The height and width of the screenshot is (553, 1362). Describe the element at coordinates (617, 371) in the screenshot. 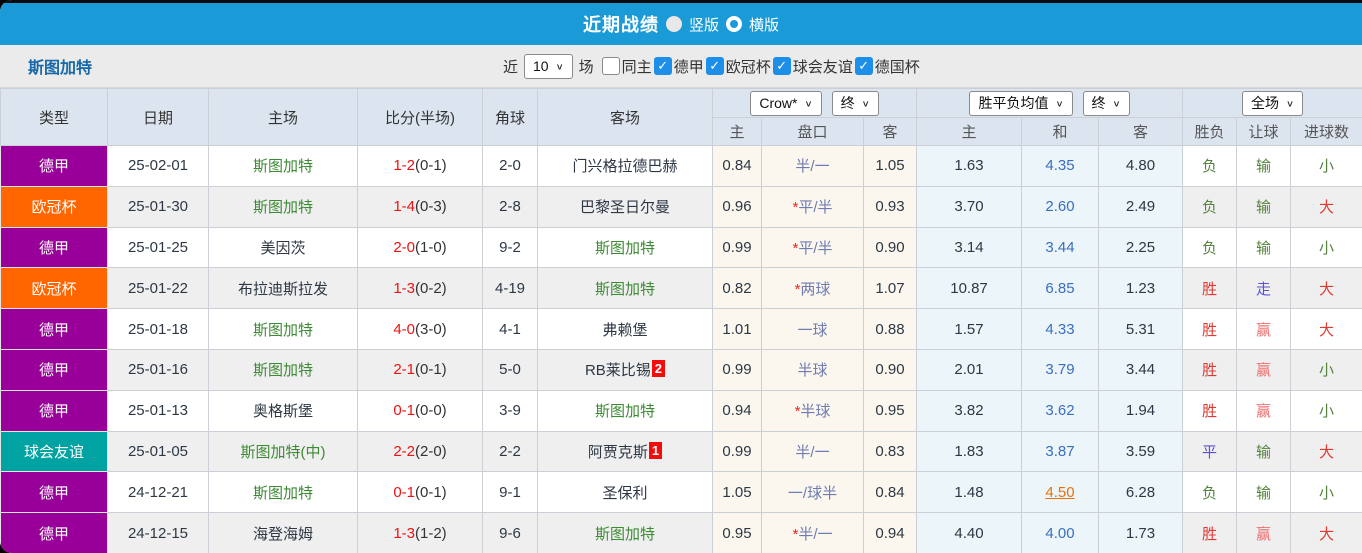

I see `away-team-name: RB莱比锡` at that location.